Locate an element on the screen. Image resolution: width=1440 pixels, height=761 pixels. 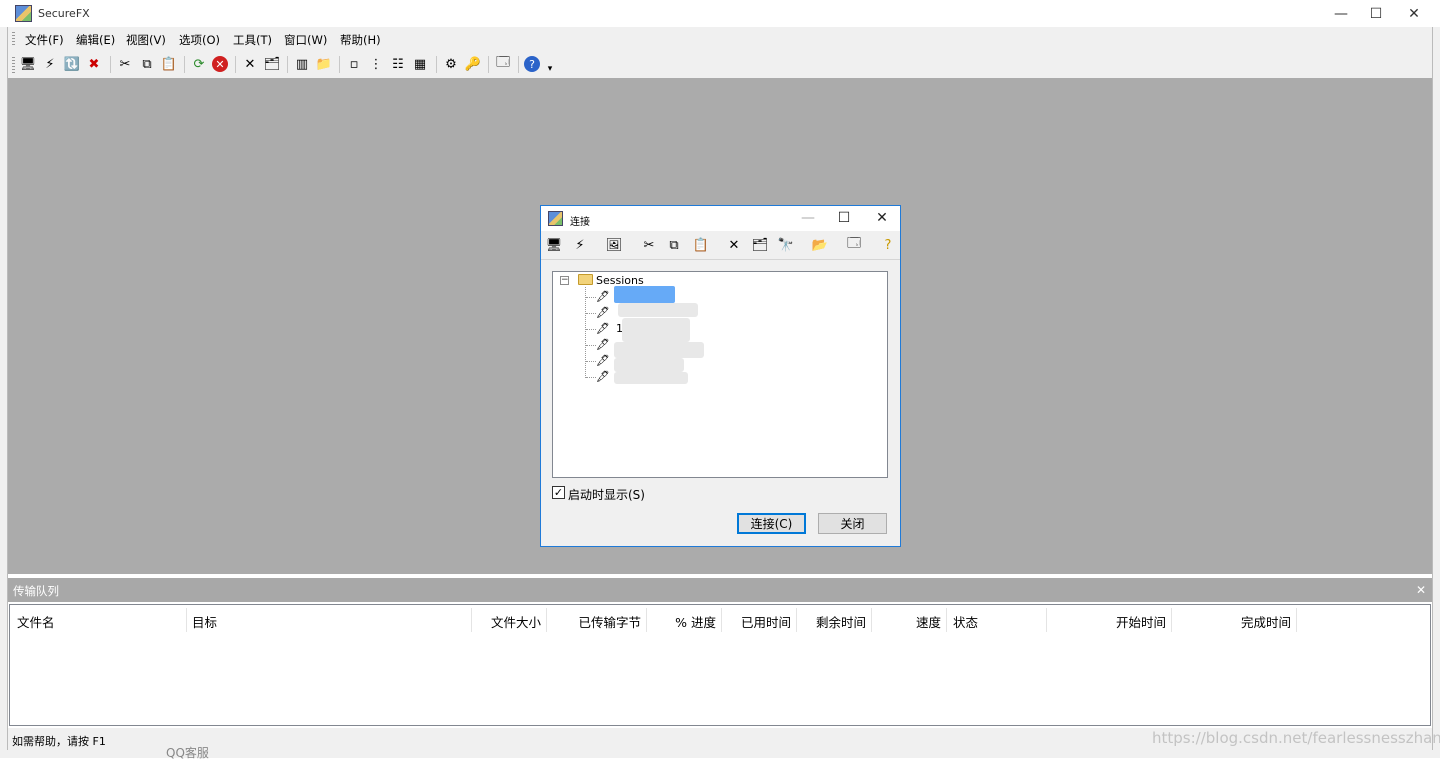
session-item-selected is located at coordinates (644, 294).